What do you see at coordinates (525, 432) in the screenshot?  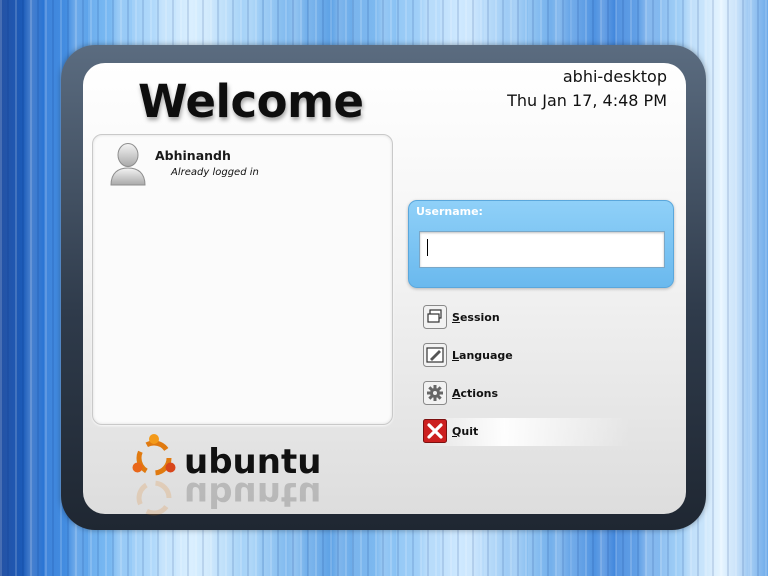 I see `quit-button: Quit` at bounding box center [525, 432].